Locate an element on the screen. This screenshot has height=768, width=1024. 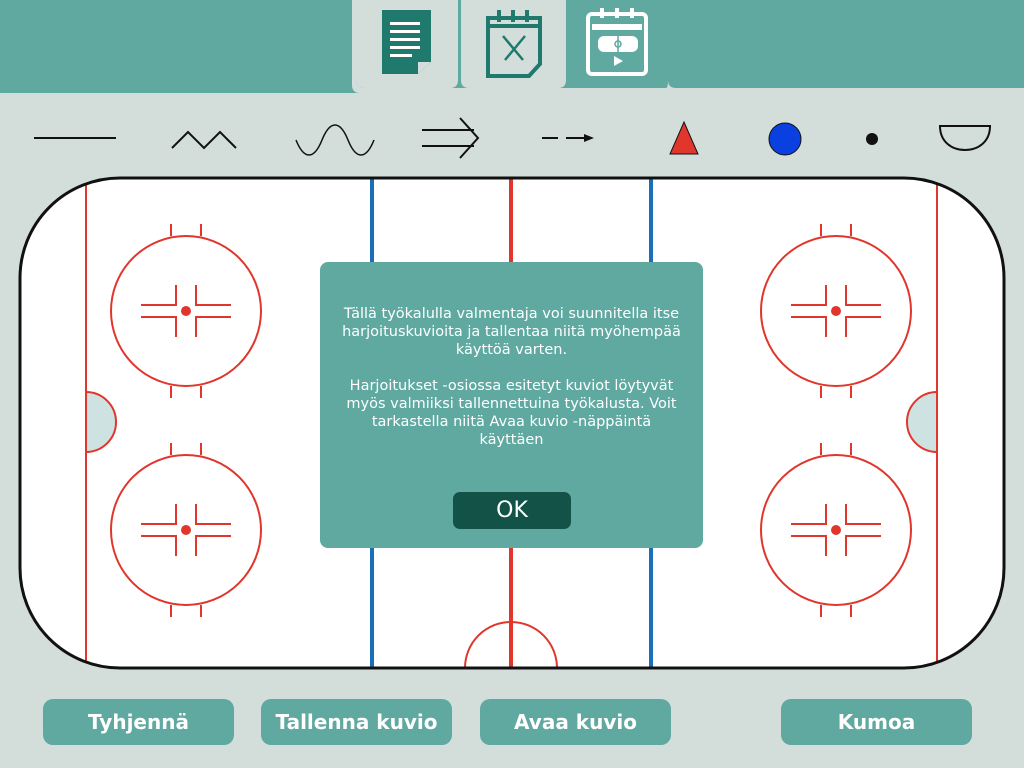
blue-circle-icon is located at coordinates (785, 140).